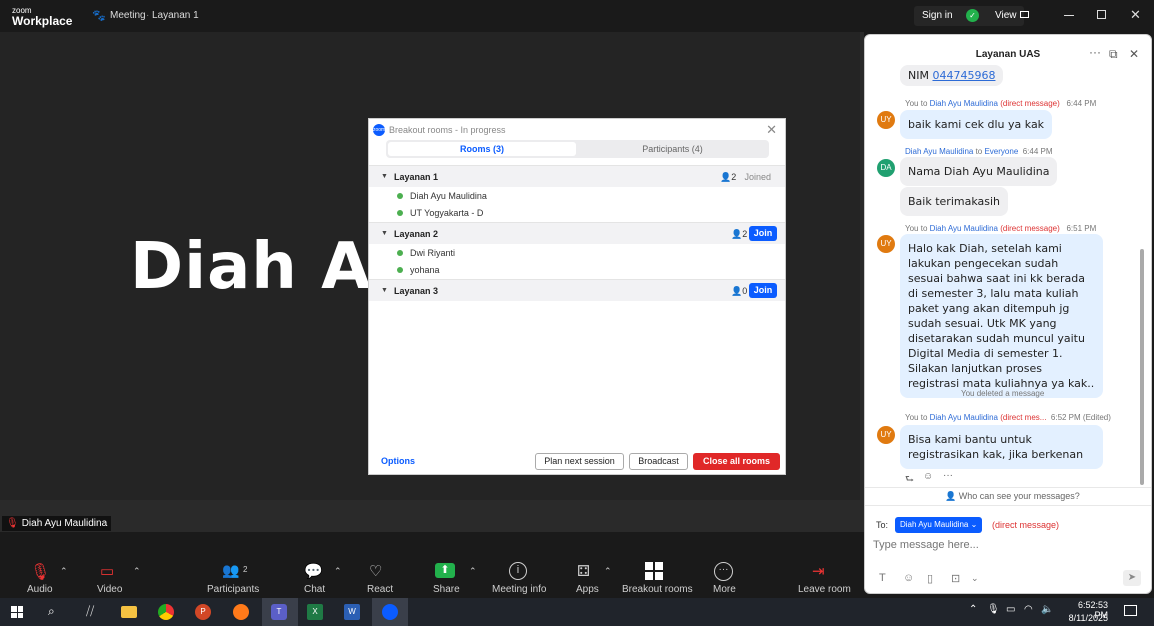  I want to click on more-label: More, so click(724, 589).